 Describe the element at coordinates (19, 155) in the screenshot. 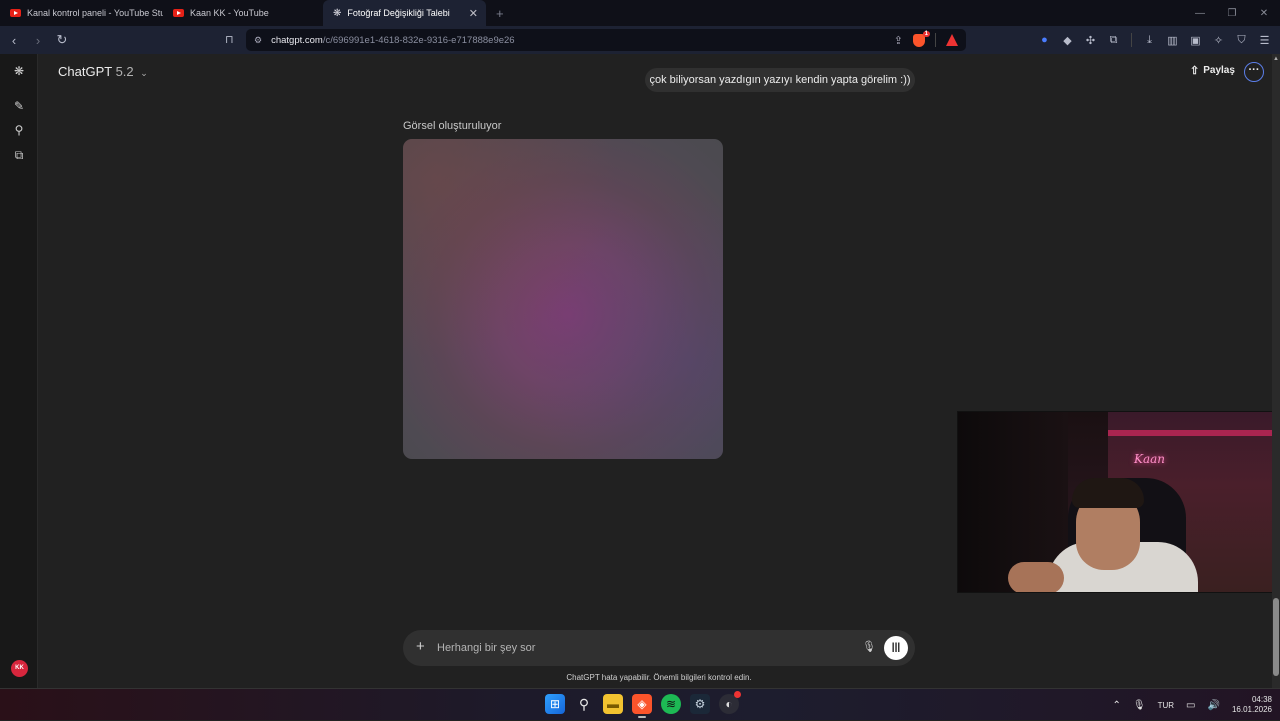

I see `library-icon: ⧉` at that location.